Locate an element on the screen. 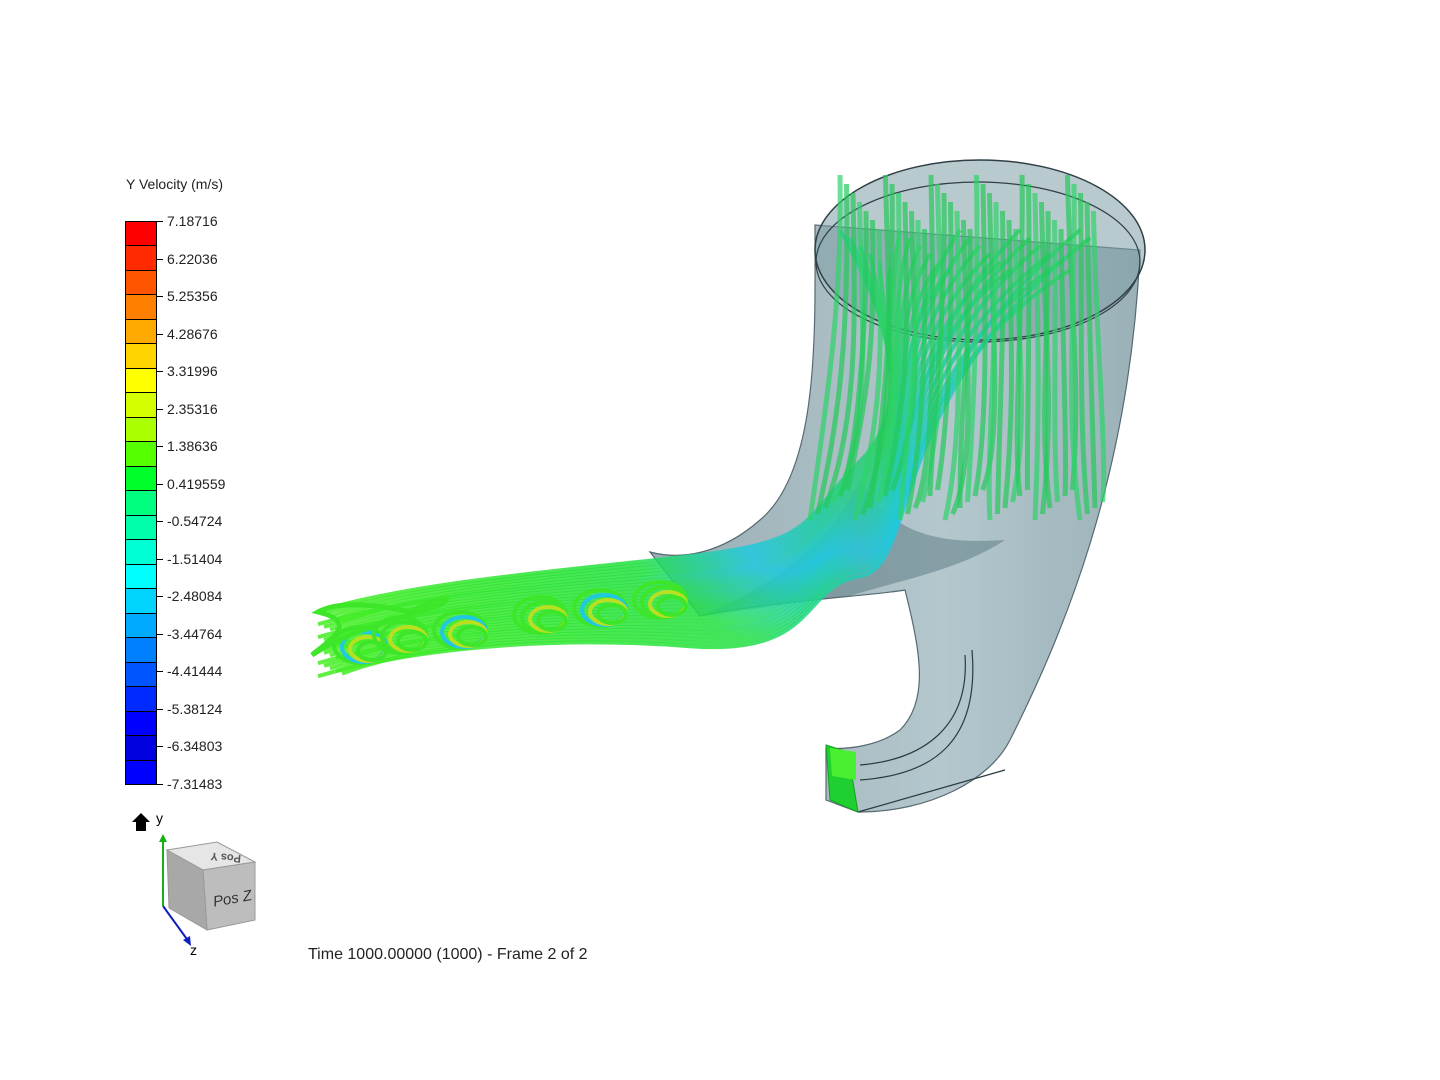  axis-y-arrow is located at coordinates (163, 838).